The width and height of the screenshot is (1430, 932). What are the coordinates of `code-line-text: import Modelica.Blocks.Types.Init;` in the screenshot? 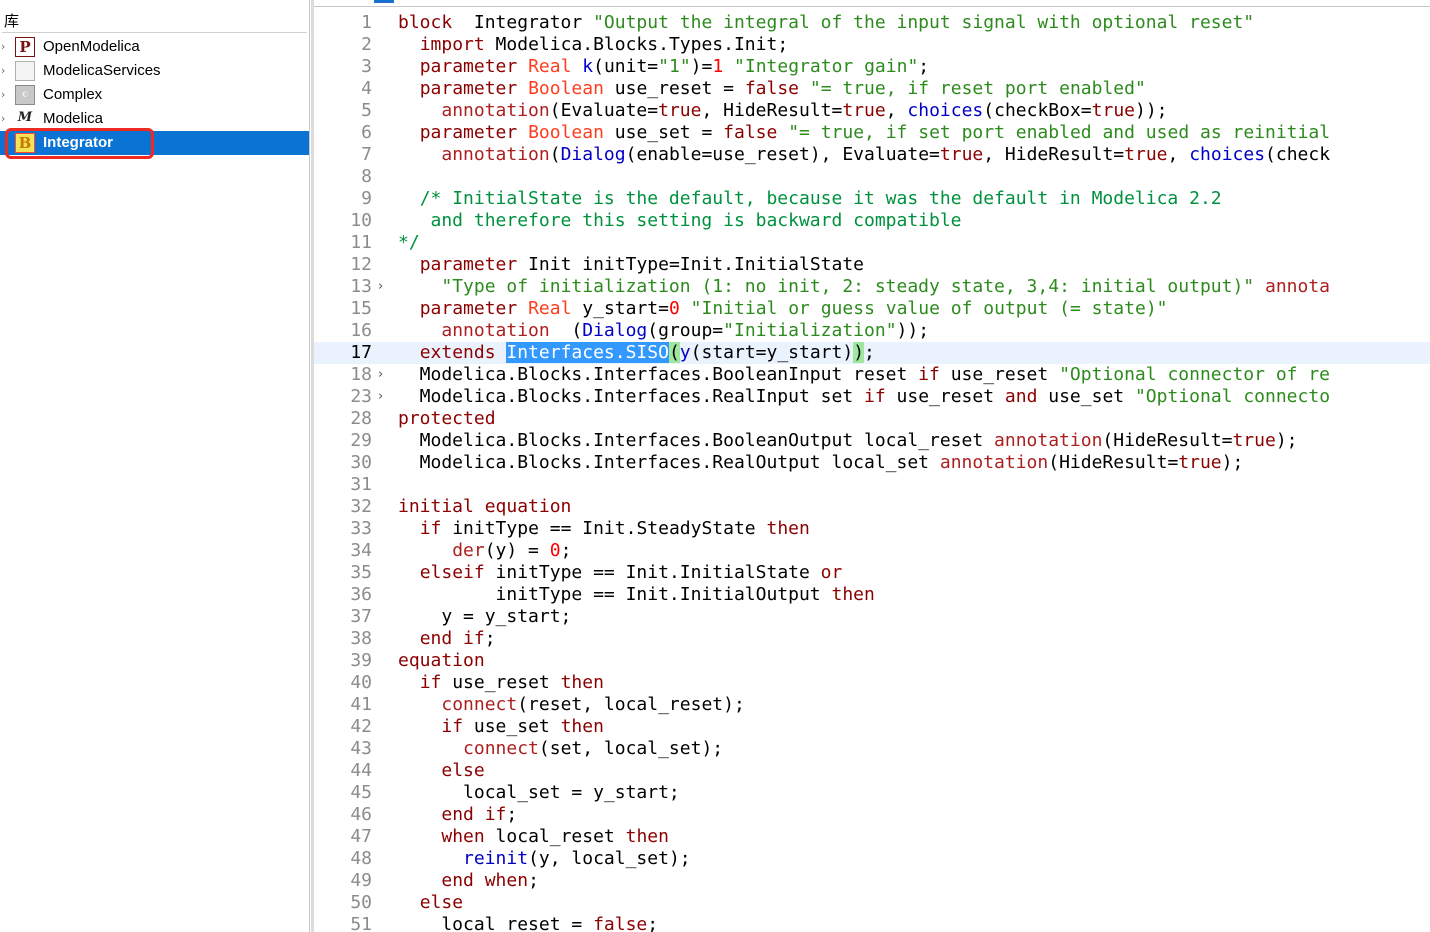 It's located at (593, 45).